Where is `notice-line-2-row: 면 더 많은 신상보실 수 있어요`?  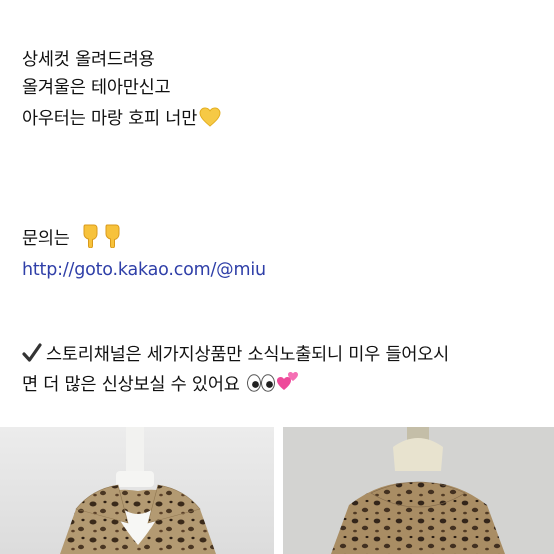
notice-line-2-row: 면 더 많은 신상보실 수 있어요 is located at coordinates (160, 385).